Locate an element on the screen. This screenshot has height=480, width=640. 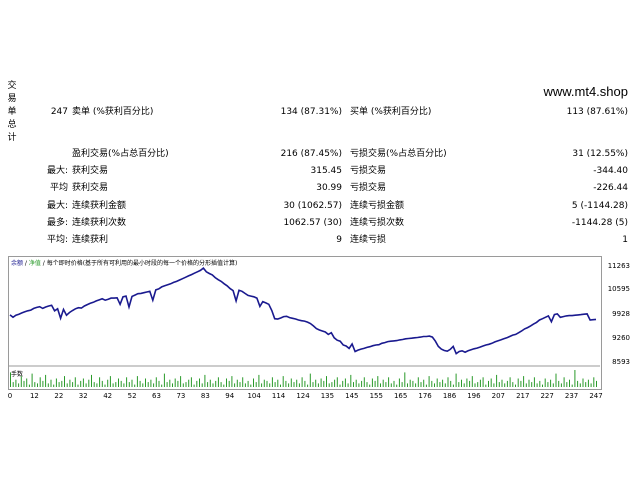
x-tick: 165 is located at coordinates (400, 396).